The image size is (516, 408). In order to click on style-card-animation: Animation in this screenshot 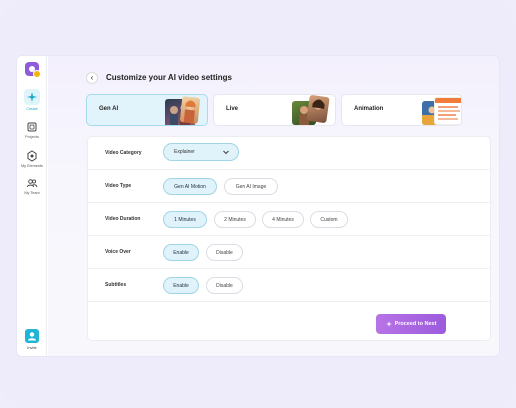, I will do `click(401, 110)`.